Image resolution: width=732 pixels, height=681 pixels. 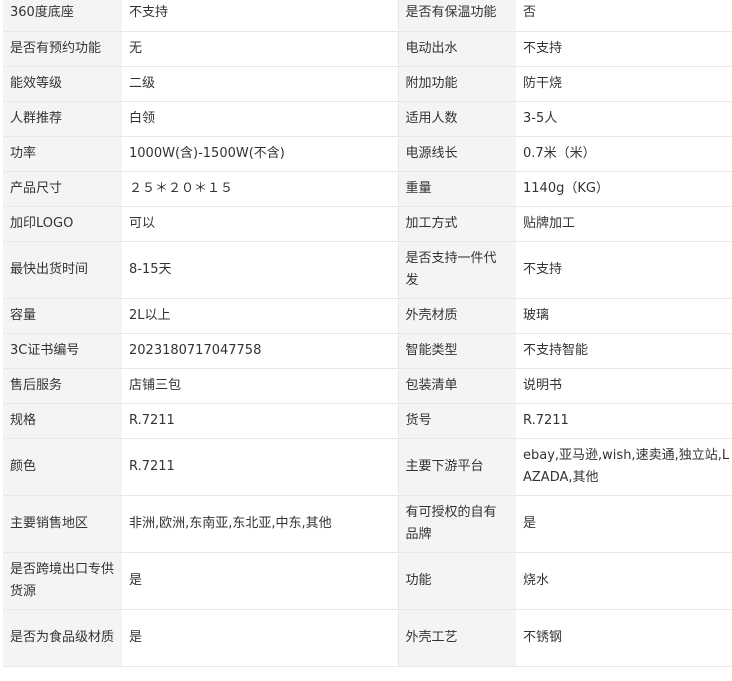 What do you see at coordinates (62, 154) in the screenshot?
I see `attribute-name-cell: 功率` at bounding box center [62, 154].